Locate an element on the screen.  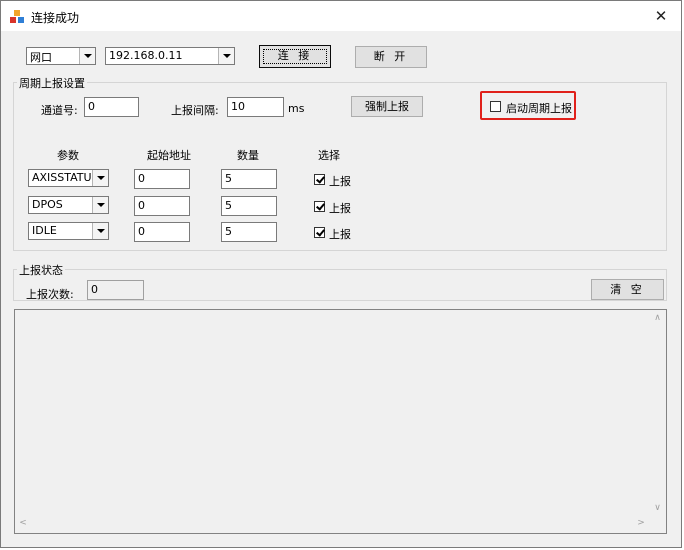
scroll-right-icon: > is located at coordinates (641, 523).